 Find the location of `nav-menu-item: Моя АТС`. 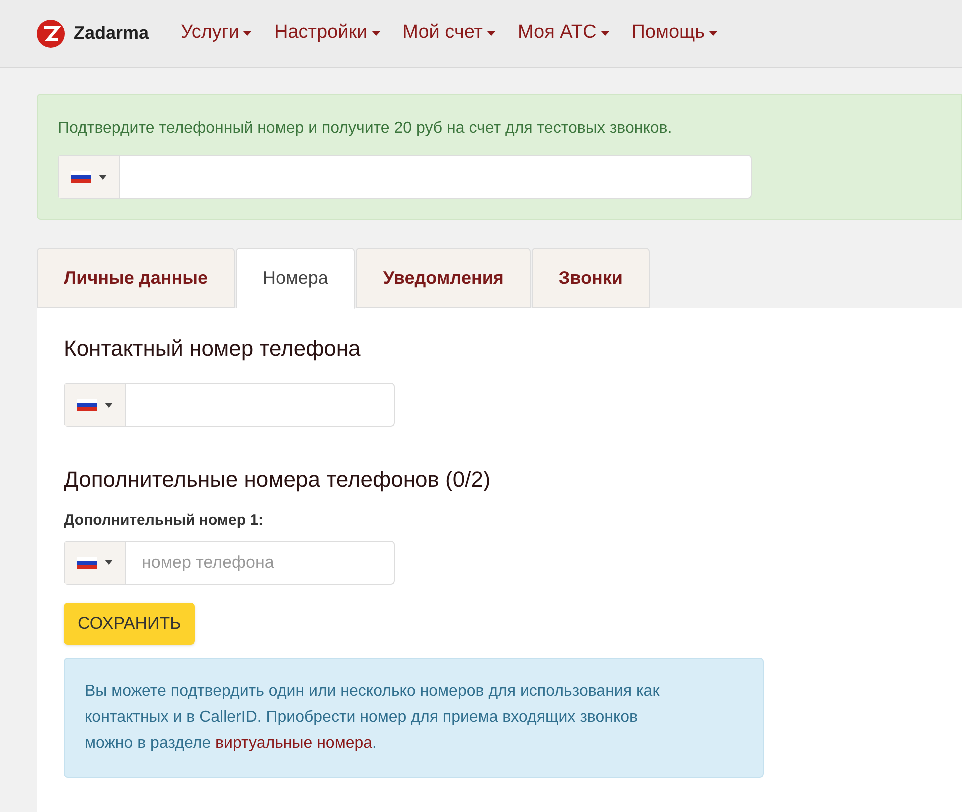

nav-menu-item: Моя АТС is located at coordinates (564, 33).